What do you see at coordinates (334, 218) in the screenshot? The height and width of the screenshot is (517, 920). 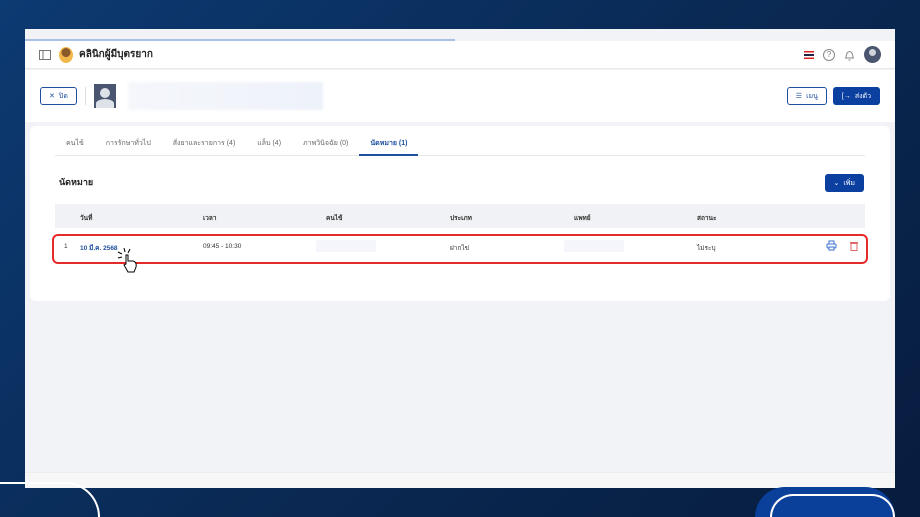 I see `col-patient: คนไข้` at bounding box center [334, 218].